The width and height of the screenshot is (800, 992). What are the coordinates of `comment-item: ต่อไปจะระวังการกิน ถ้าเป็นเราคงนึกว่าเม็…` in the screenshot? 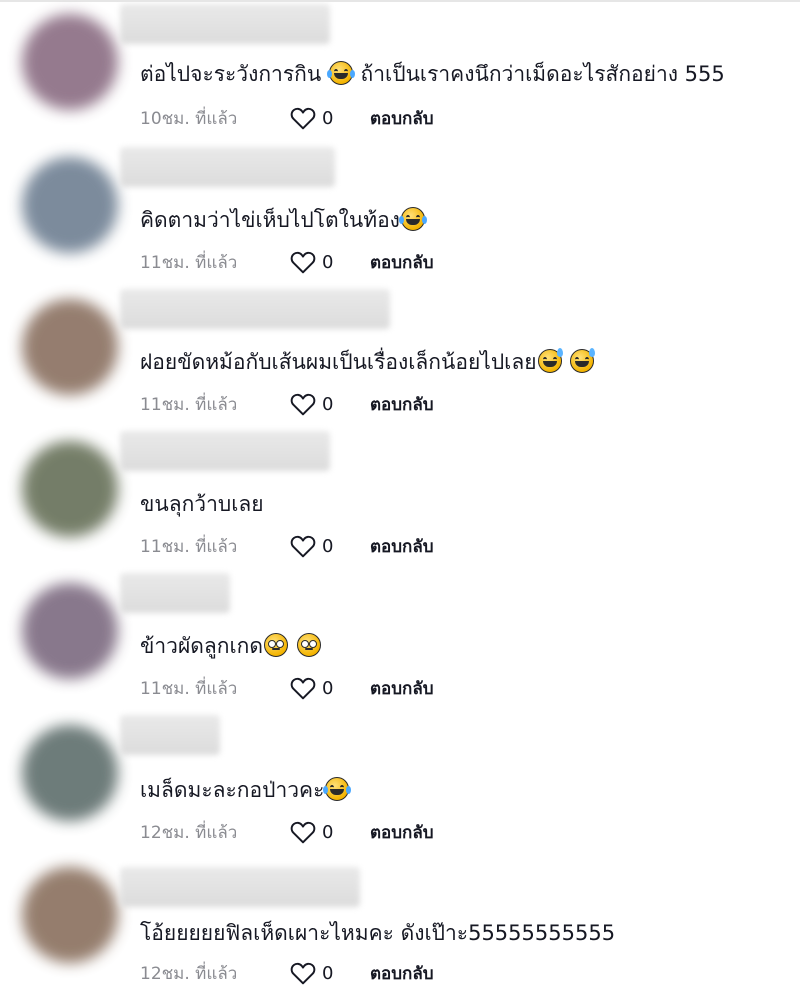 It's located at (400, 71).